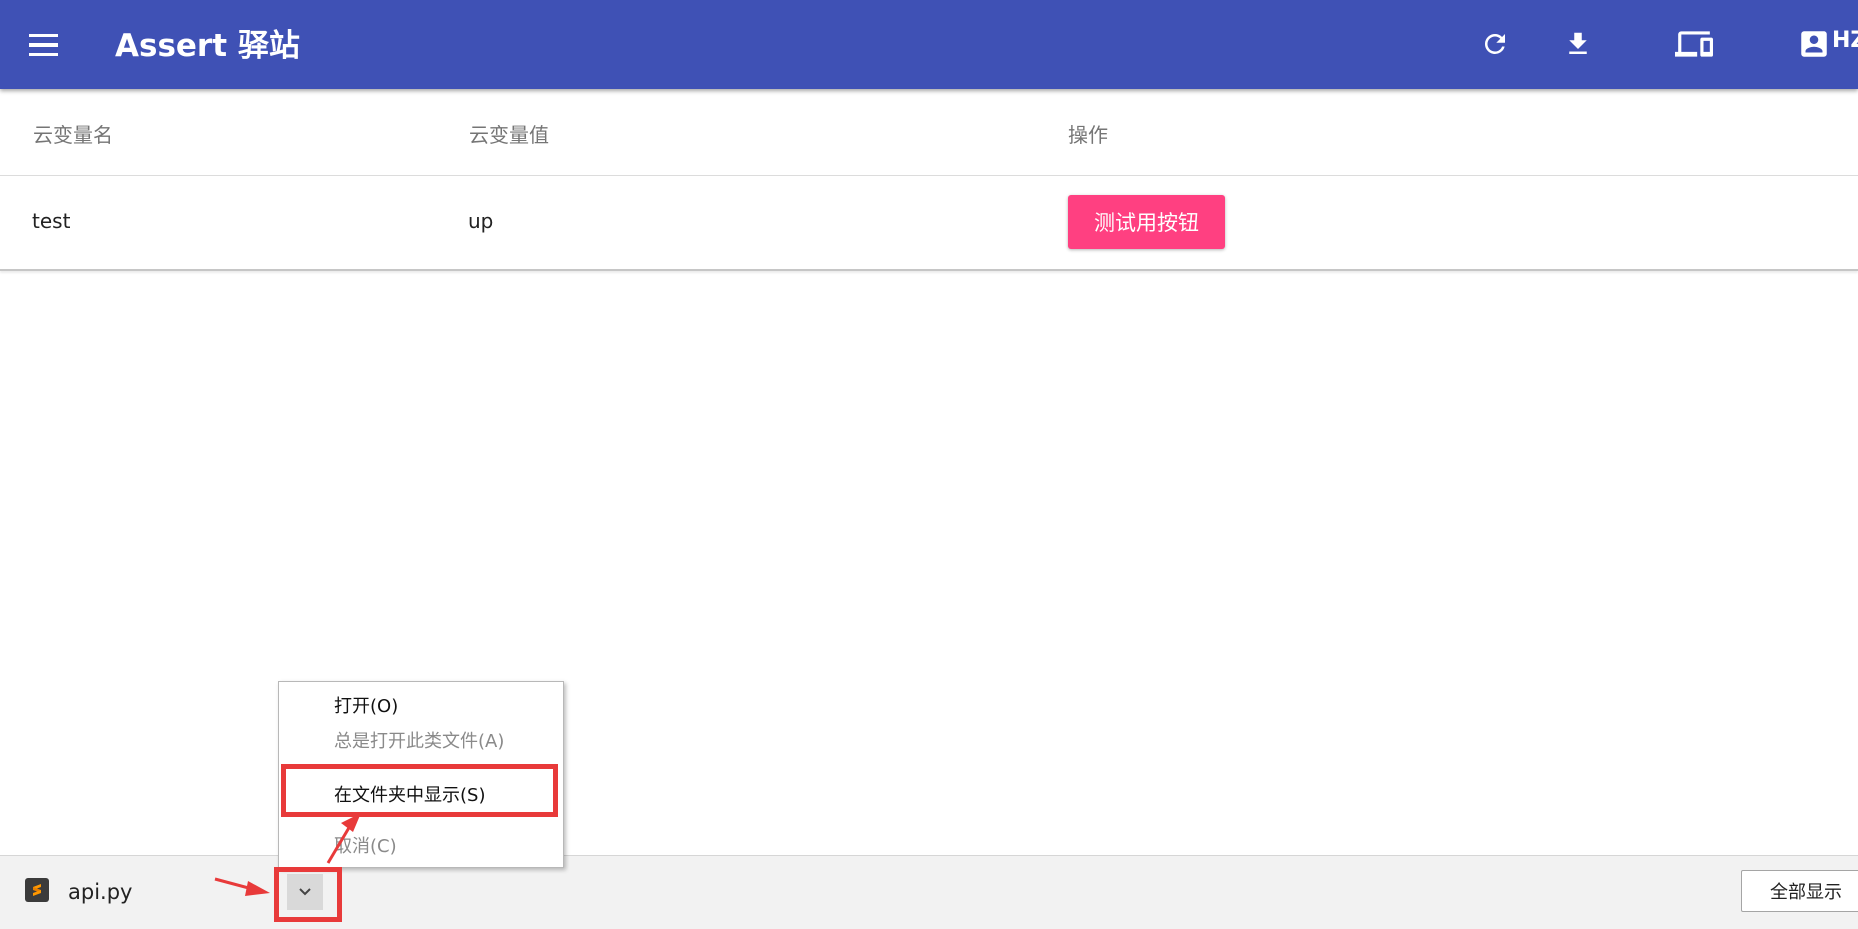 Image resolution: width=1858 pixels, height=929 pixels. Describe the element at coordinates (481, 221) in the screenshot. I see `cell-variable-value: up` at that location.